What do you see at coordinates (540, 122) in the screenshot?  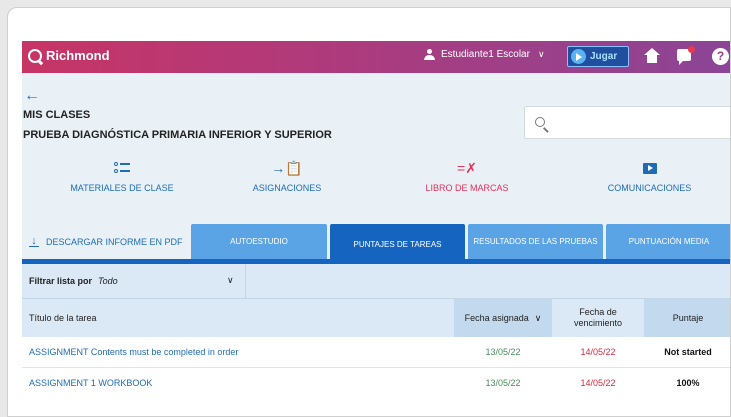 I see `search-icon` at bounding box center [540, 122].